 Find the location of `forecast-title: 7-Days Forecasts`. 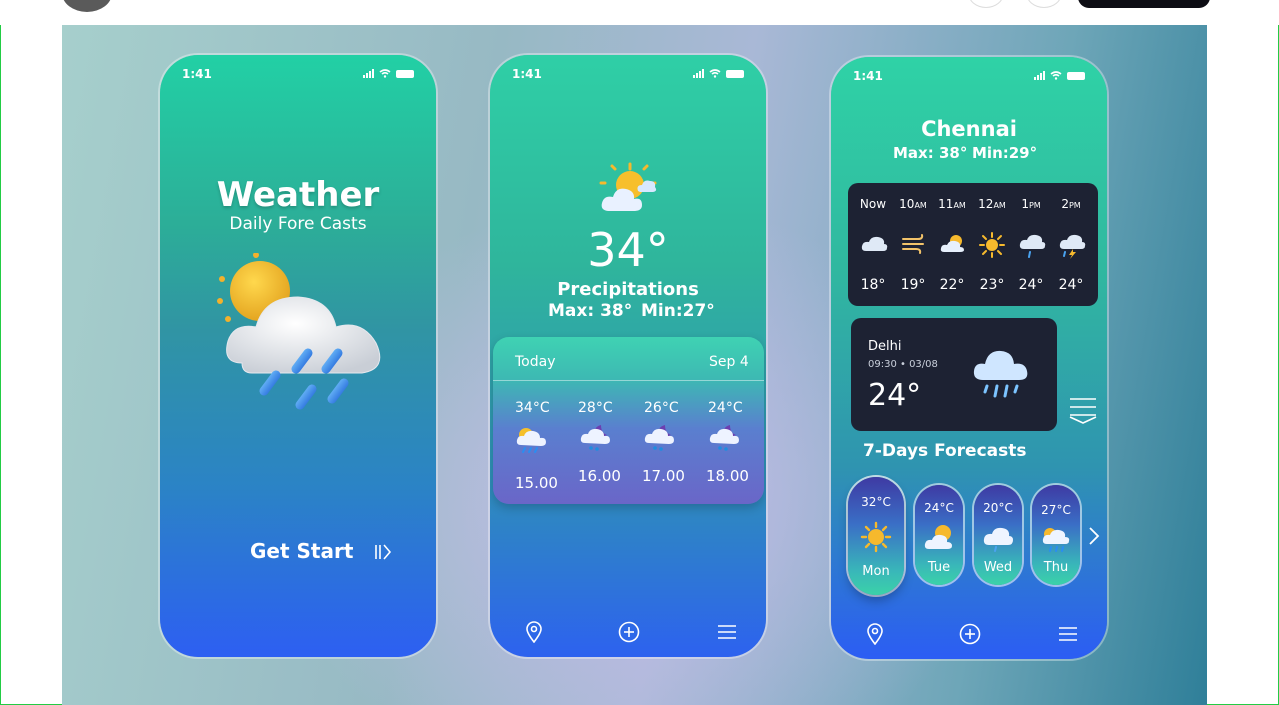

forecast-title: 7-Days Forecasts is located at coordinates (945, 451).